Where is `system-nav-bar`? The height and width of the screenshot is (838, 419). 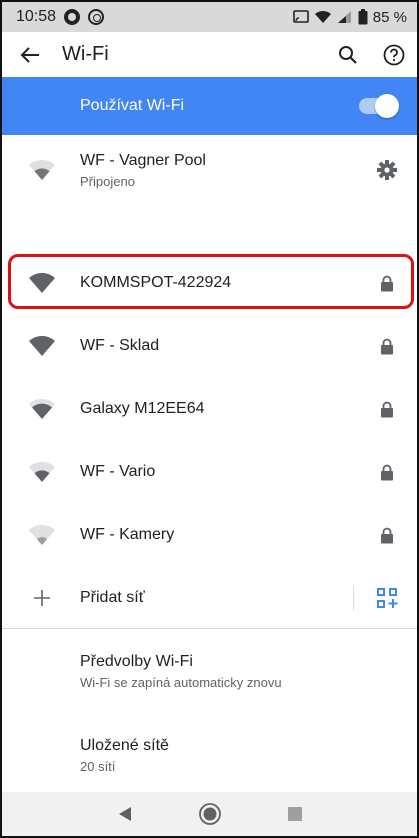 system-nav-bar is located at coordinates (209, 814).